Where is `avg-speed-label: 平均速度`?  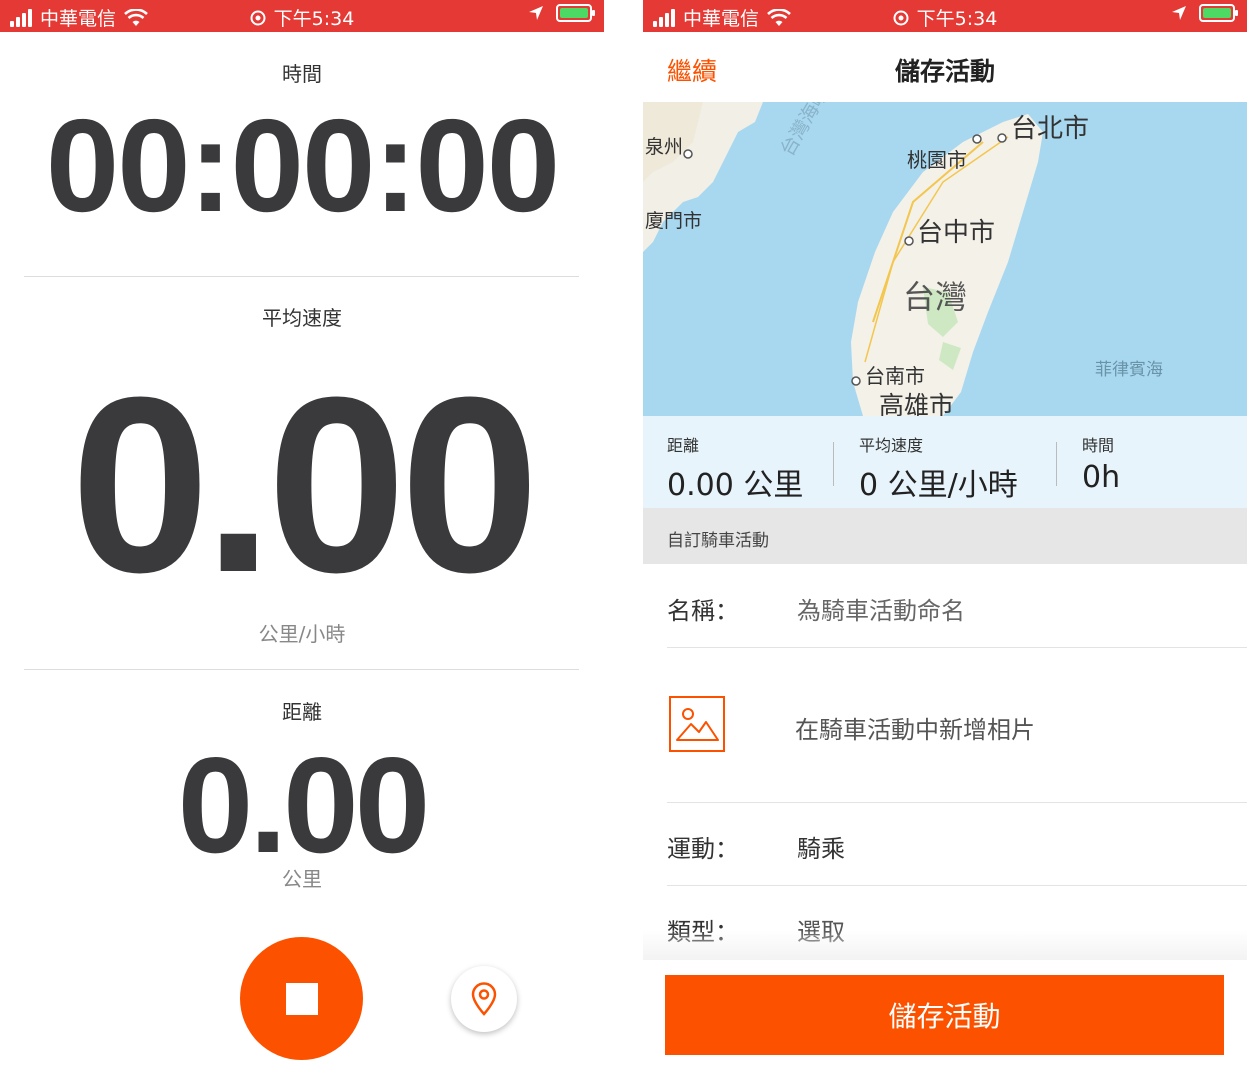 avg-speed-label: 平均速度 is located at coordinates (302, 318).